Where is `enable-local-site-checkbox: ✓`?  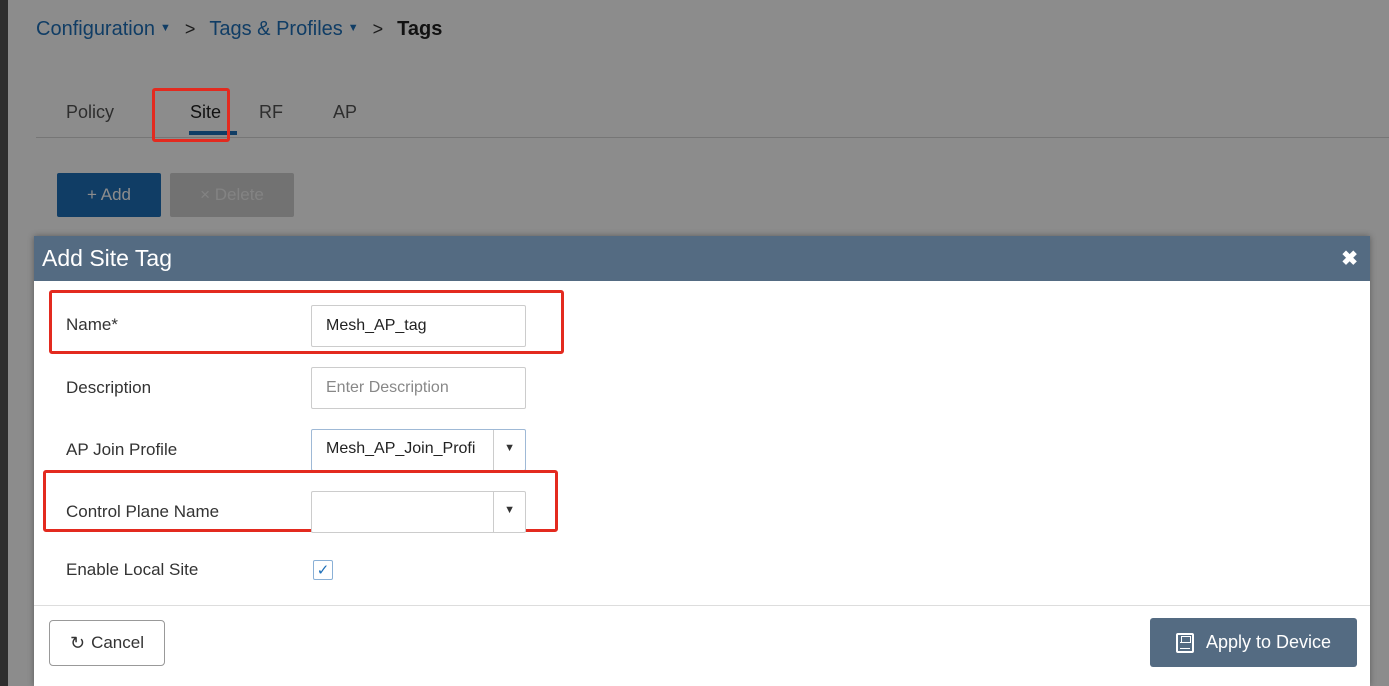
enable-local-site-checkbox: ✓ is located at coordinates (323, 570).